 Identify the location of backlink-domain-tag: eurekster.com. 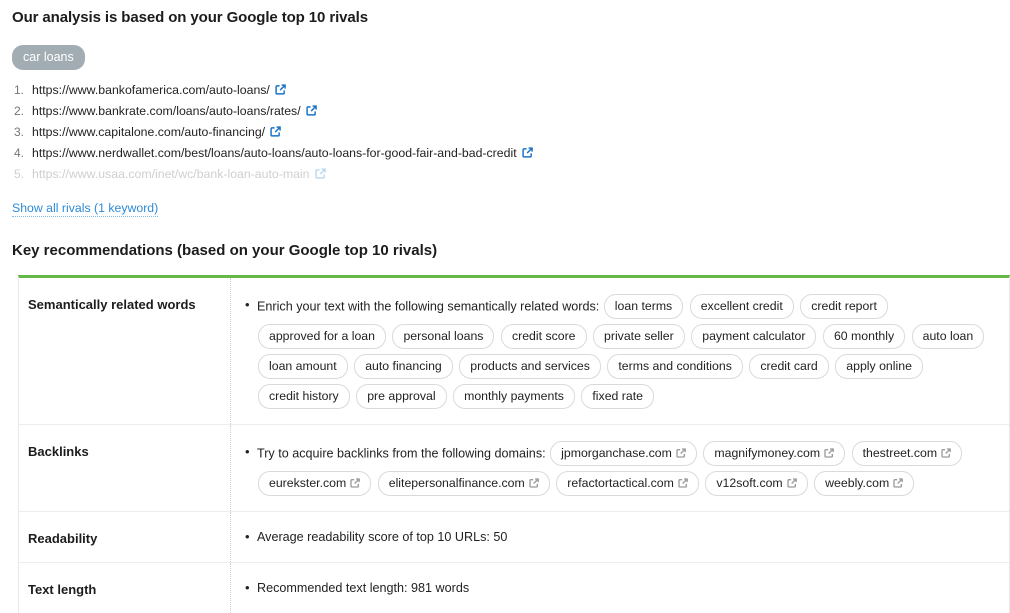
(315, 483).